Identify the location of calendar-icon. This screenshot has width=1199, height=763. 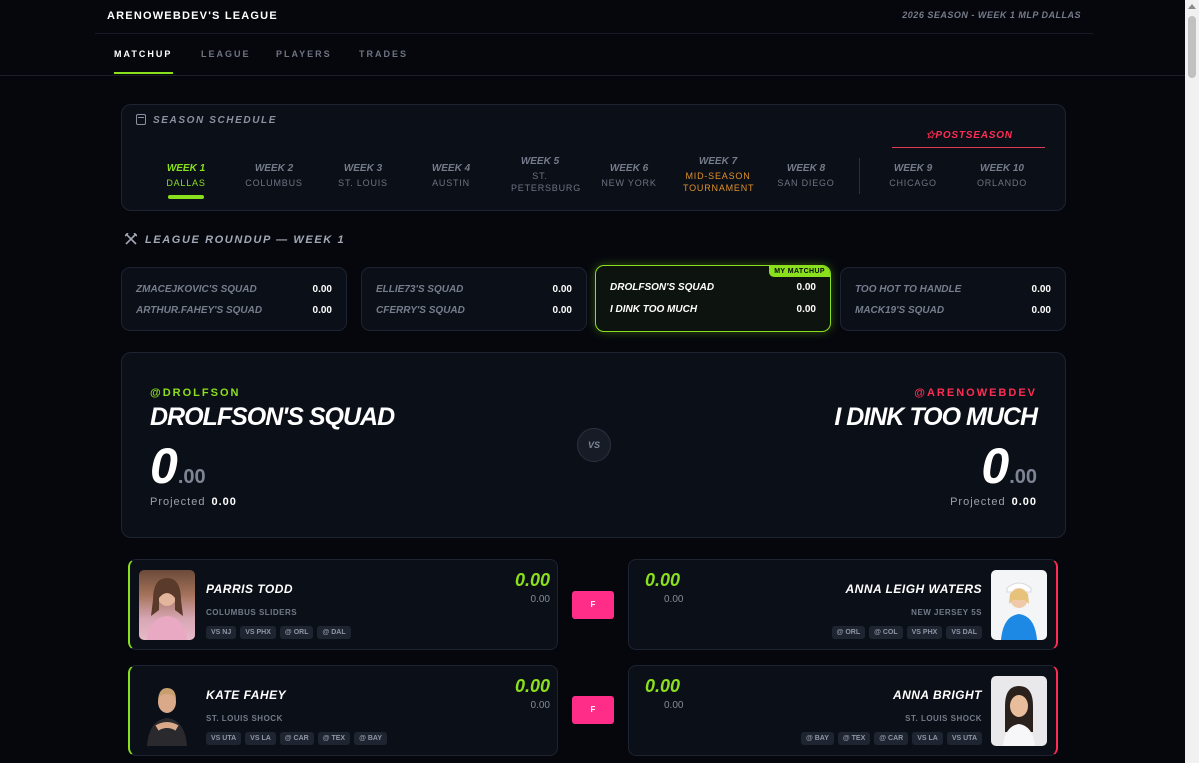
(141, 119).